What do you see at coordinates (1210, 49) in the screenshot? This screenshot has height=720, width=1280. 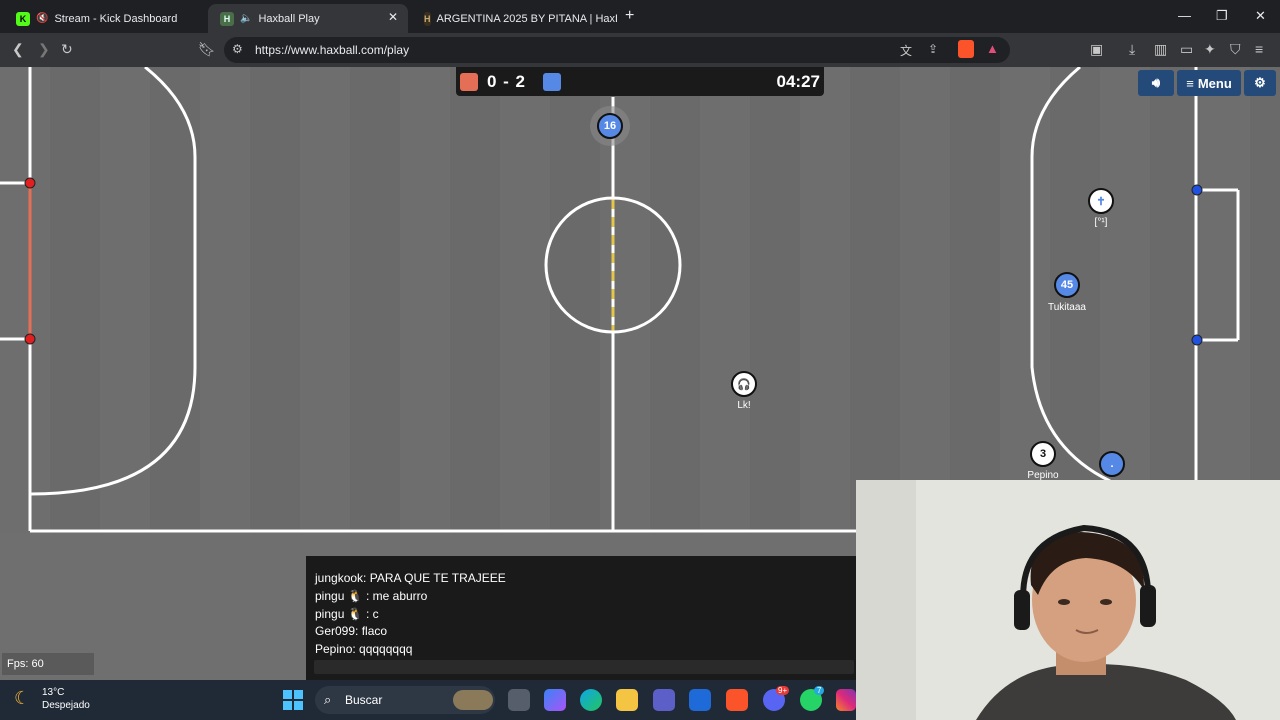 I see `leo-ai-icon: ✦` at bounding box center [1210, 49].